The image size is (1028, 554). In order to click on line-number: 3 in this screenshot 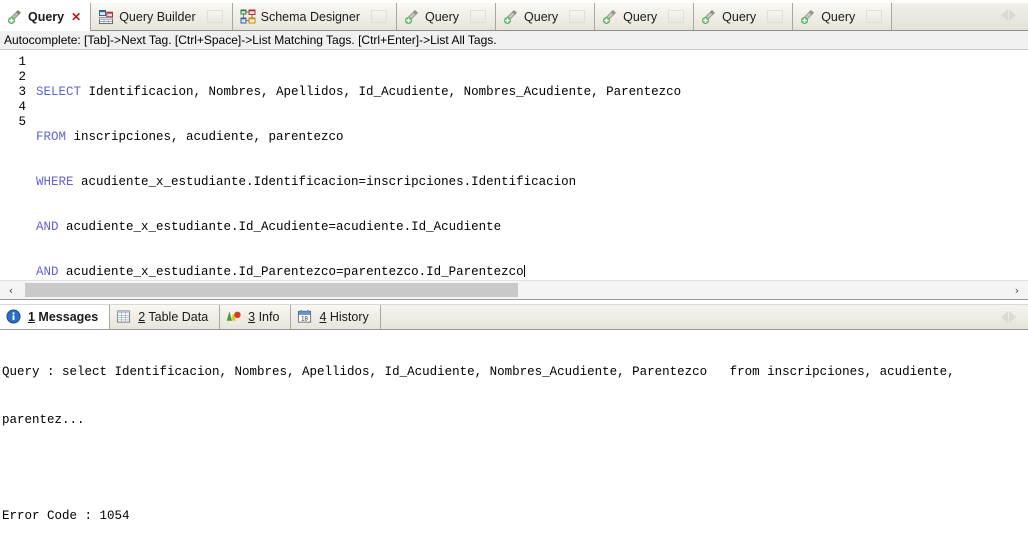, I will do `click(22, 92)`.